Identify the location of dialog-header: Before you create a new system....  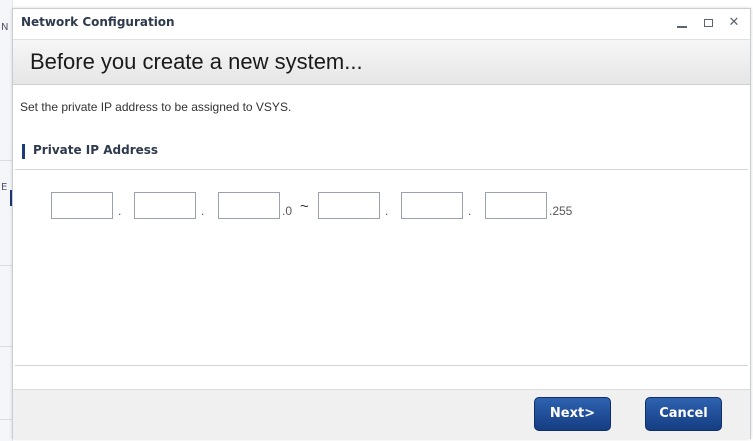
(381, 62).